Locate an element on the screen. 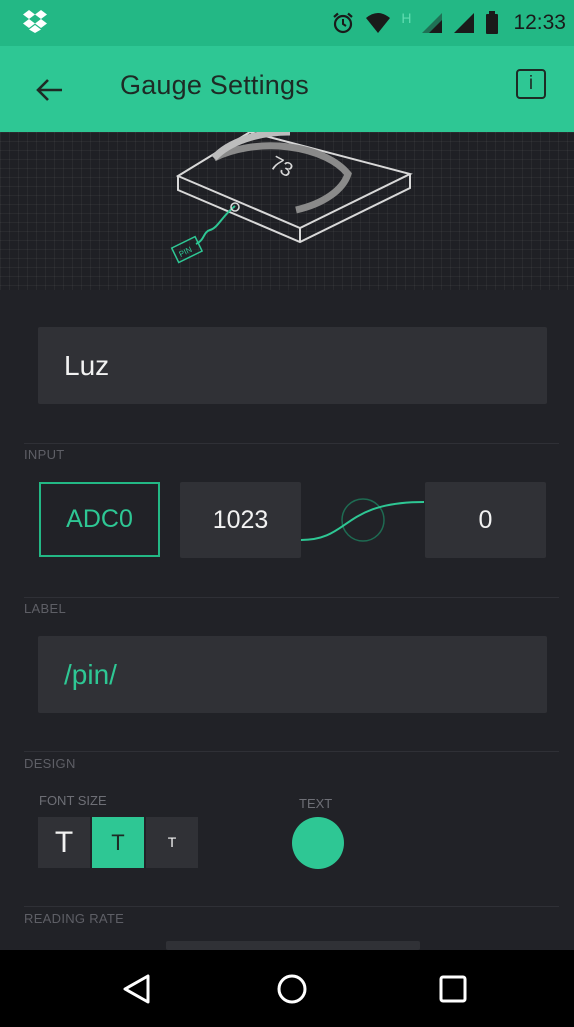  font-size-small-button: T is located at coordinates (172, 842).